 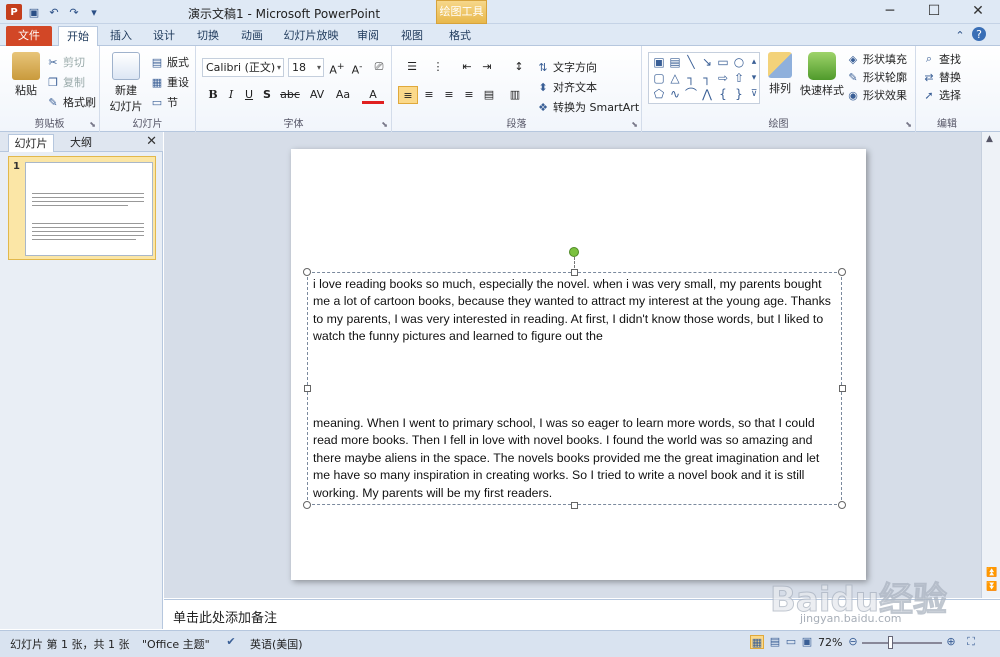 What do you see at coordinates (231, 95) in the screenshot?
I see `italic-button: I` at bounding box center [231, 95].